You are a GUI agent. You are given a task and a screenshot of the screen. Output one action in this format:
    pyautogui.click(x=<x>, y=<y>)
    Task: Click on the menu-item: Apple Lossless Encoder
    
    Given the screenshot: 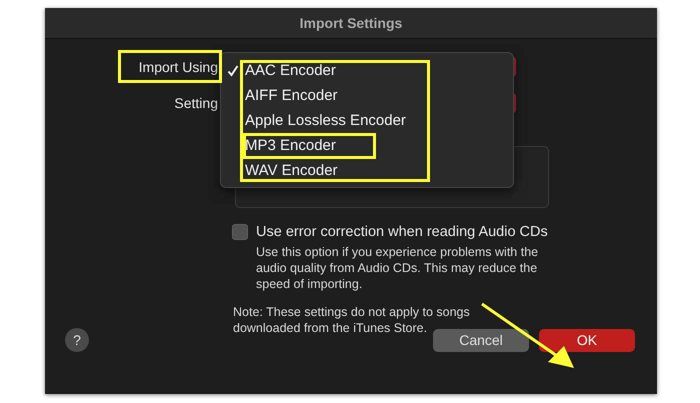 What is the action you would take?
    pyautogui.click(x=325, y=120)
    